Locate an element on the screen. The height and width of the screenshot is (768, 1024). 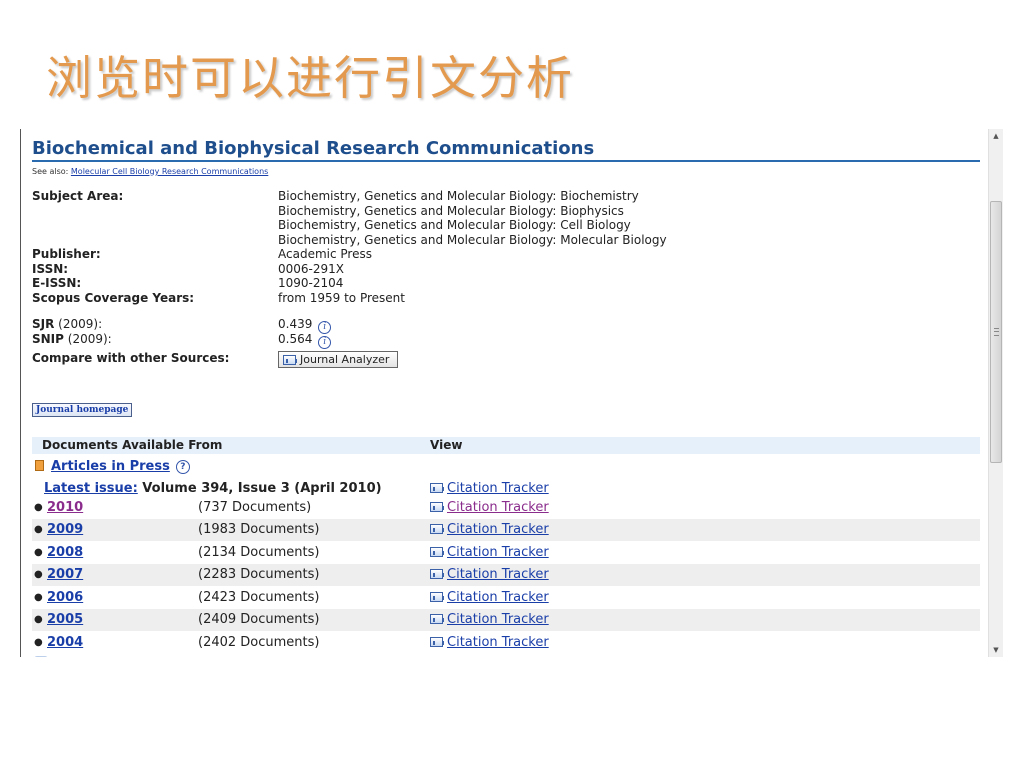
snip-year: (2009): is located at coordinates (87, 339).